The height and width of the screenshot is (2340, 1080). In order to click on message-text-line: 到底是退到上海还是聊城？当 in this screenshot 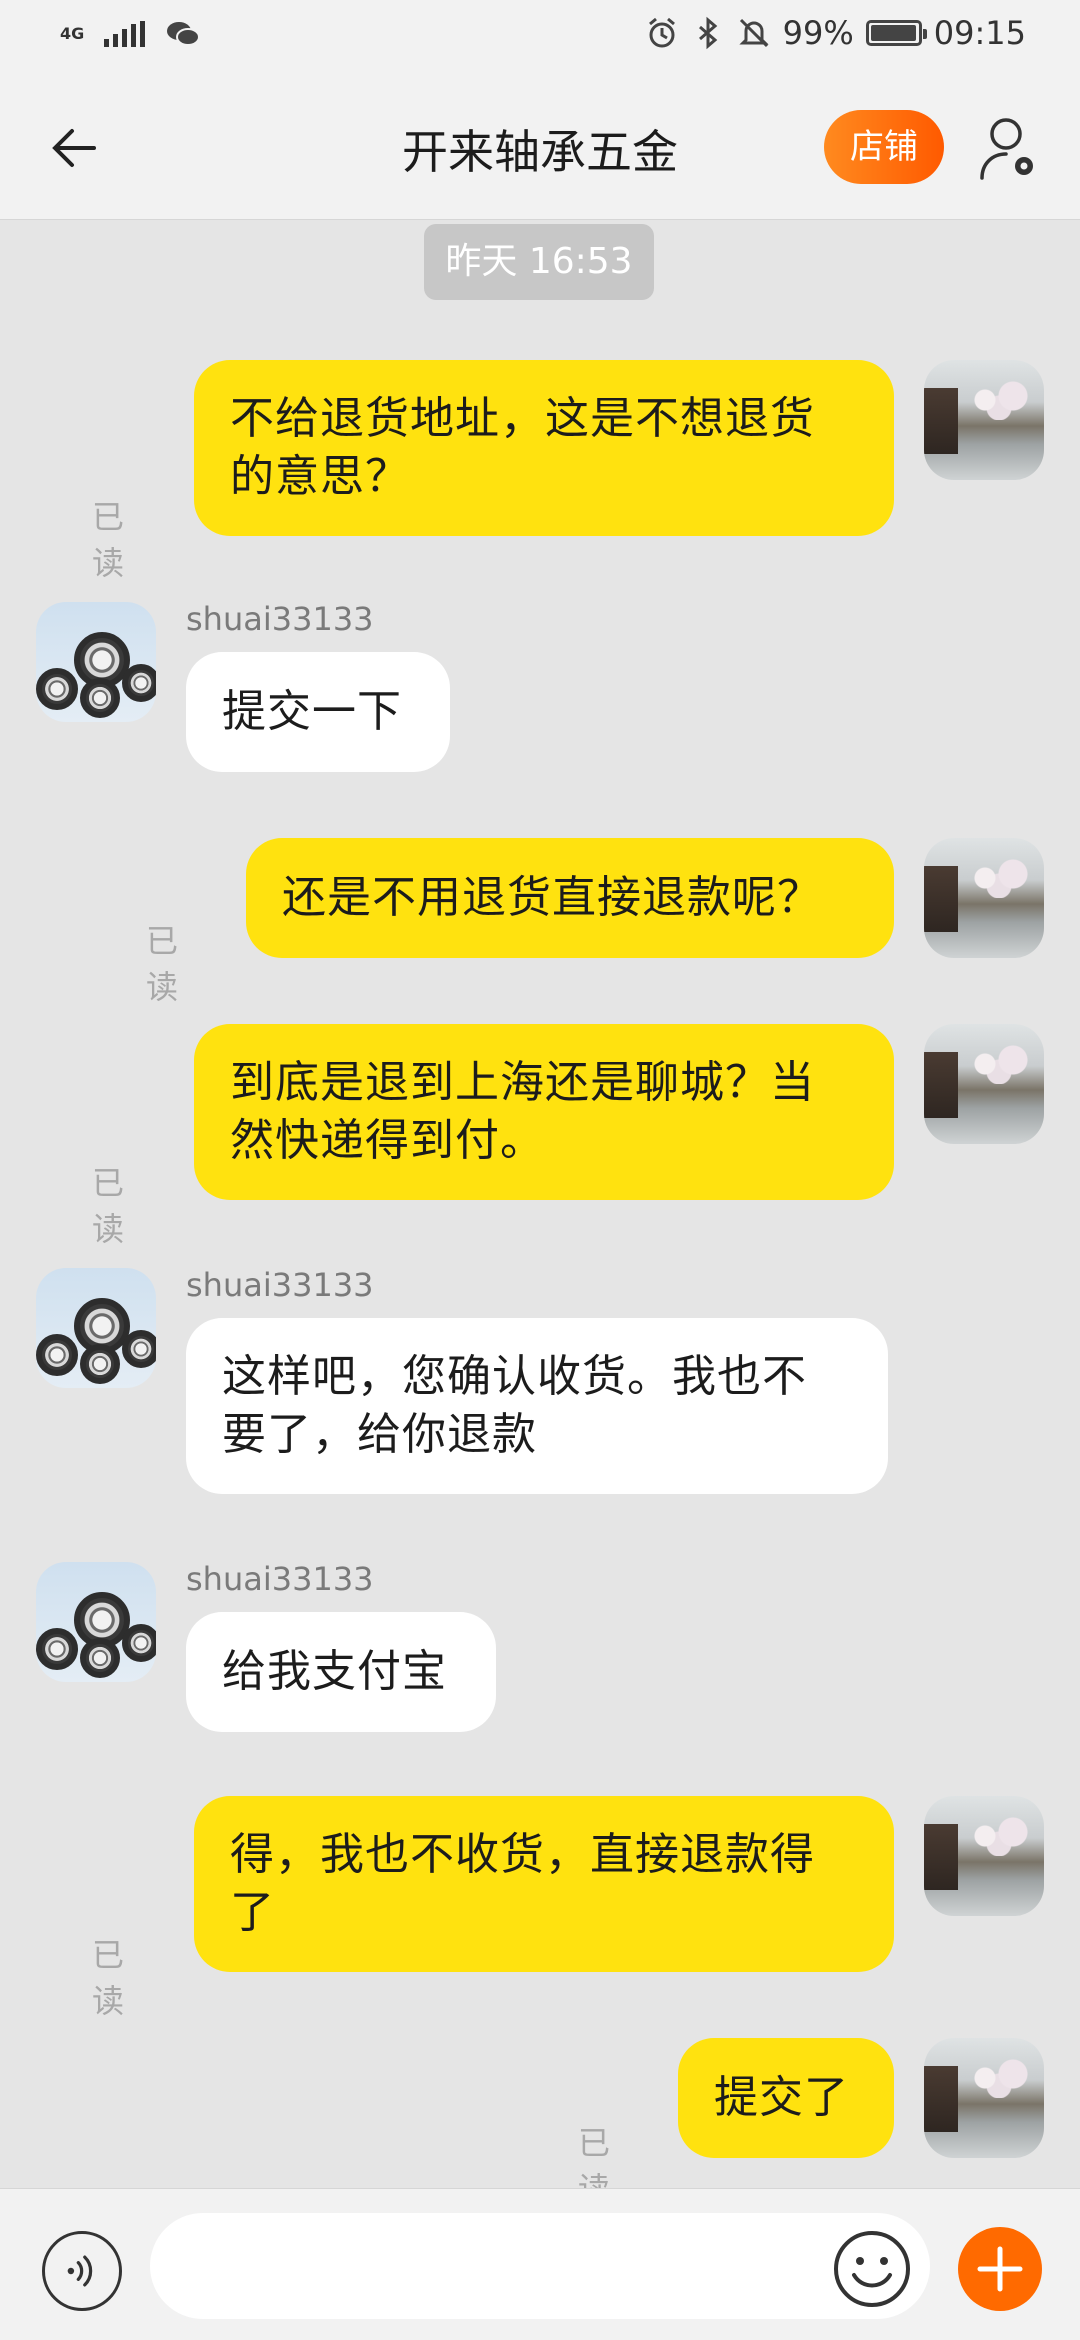, I will do `click(522, 1082)`.